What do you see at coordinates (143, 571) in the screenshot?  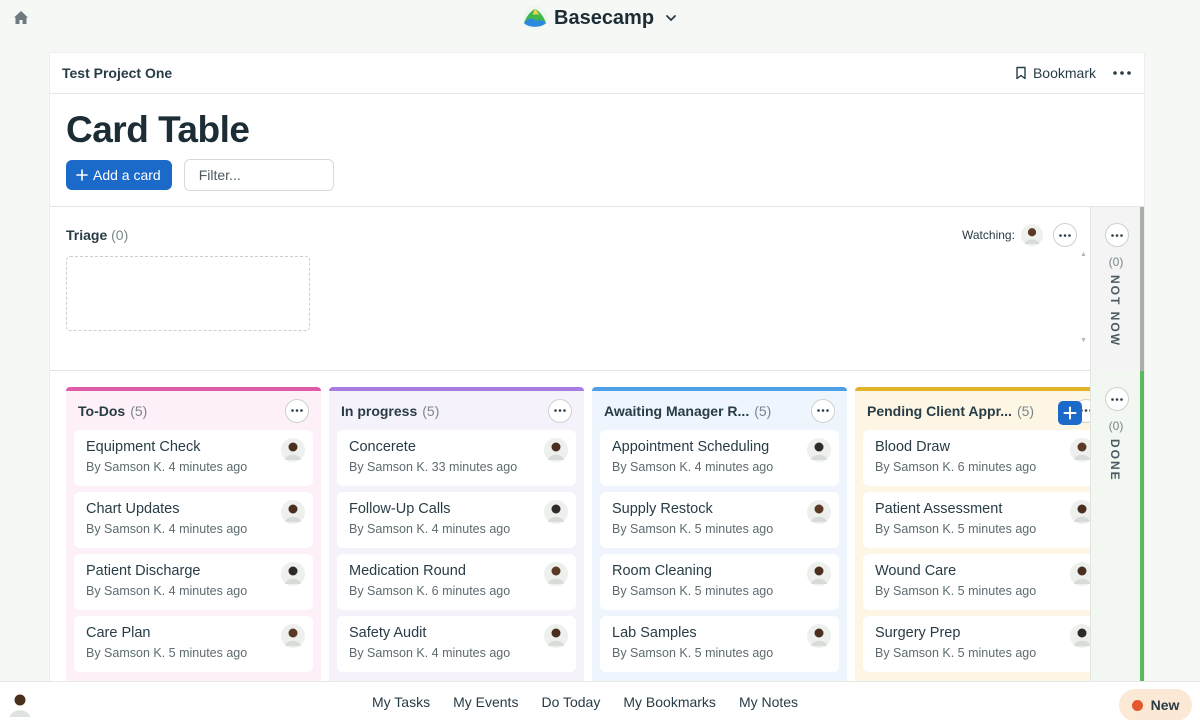 I see `card-title: Patient Discharge` at bounding box center [143, 571].